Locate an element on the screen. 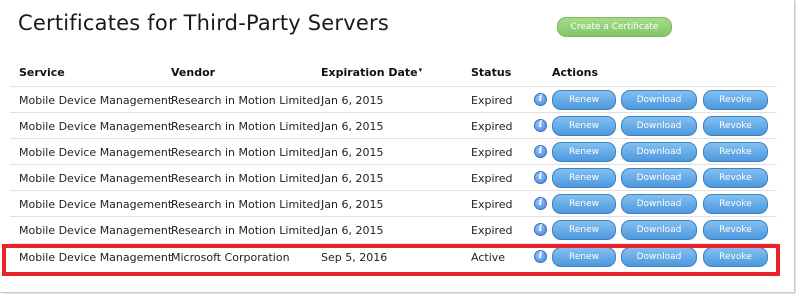 The width and height of the screenshot is (796, 294). page-title: Certificates for Third-Party Servers is located at coordinates (203, 23).